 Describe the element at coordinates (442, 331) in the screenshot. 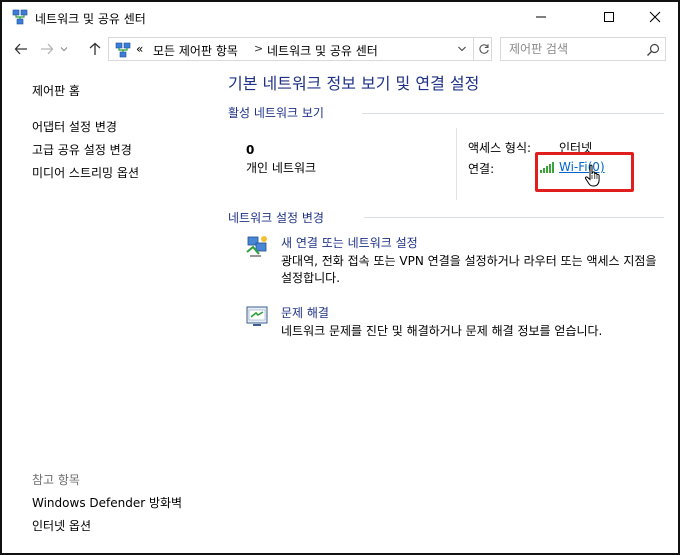

I see `troubleshoot-description: 네트워크 문제를 진단 및 해결하거나 문제 해결 정보를 얻습니다.` at that location.